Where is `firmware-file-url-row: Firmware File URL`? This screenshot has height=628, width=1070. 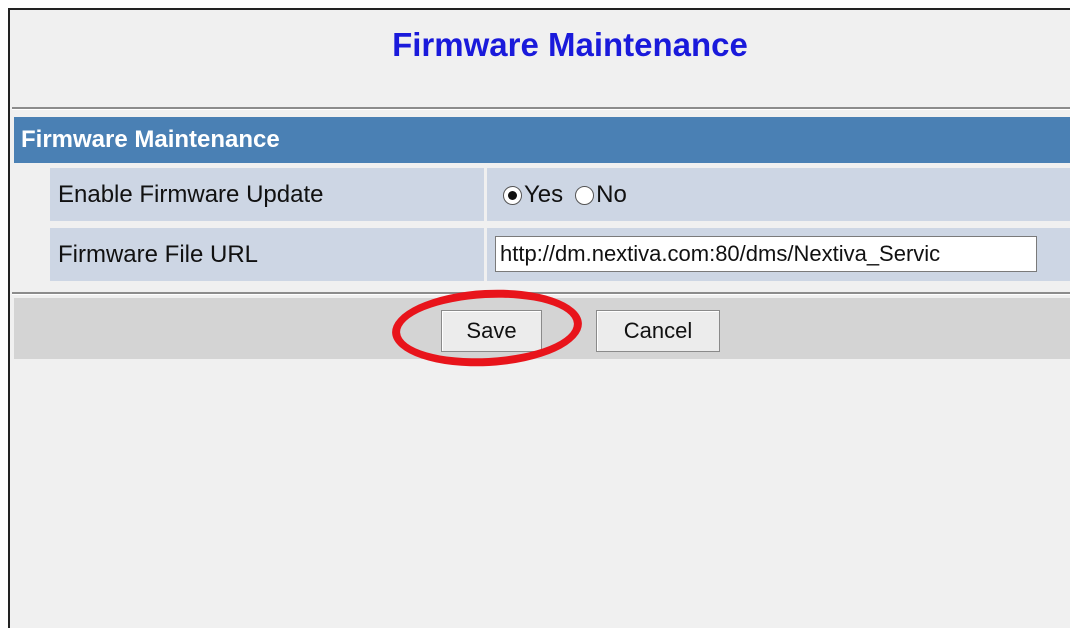 firmware-file-url-row: Firmware File URL is located at coordinates (560, 254).